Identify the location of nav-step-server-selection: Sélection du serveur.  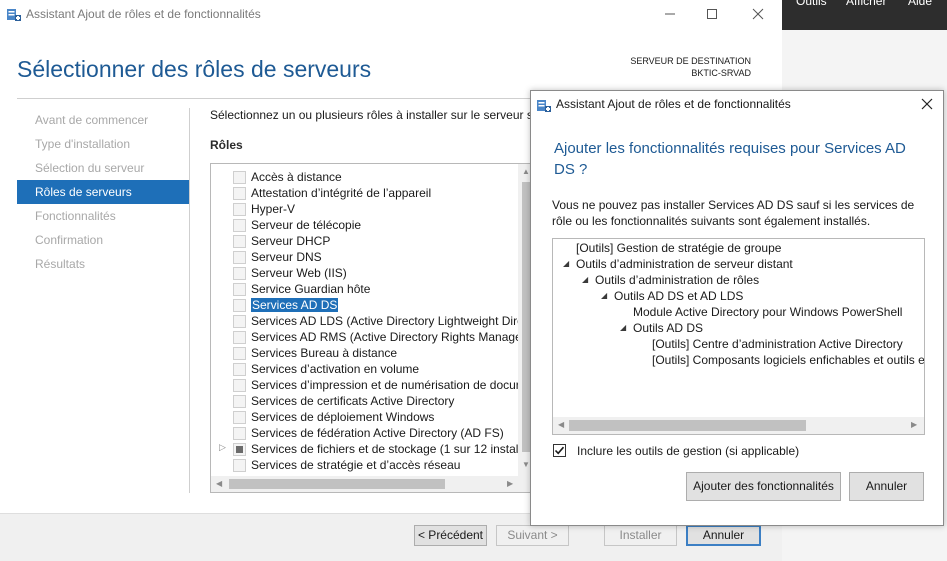
(103, 168).